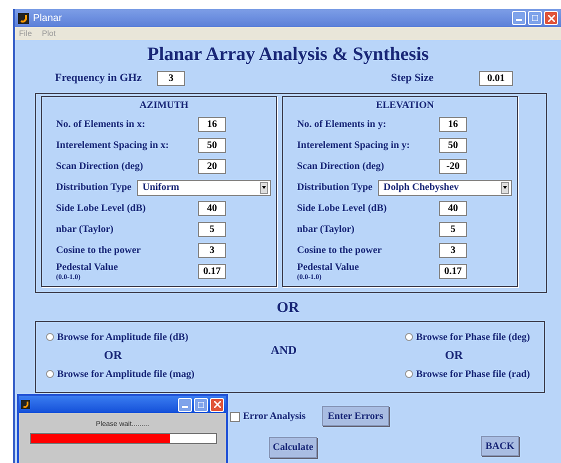 The width and height of the screenshot is (561, 463). Describe the element at coordinates (283, 350) in the screenshot. I see `and-label: AND` at that location.